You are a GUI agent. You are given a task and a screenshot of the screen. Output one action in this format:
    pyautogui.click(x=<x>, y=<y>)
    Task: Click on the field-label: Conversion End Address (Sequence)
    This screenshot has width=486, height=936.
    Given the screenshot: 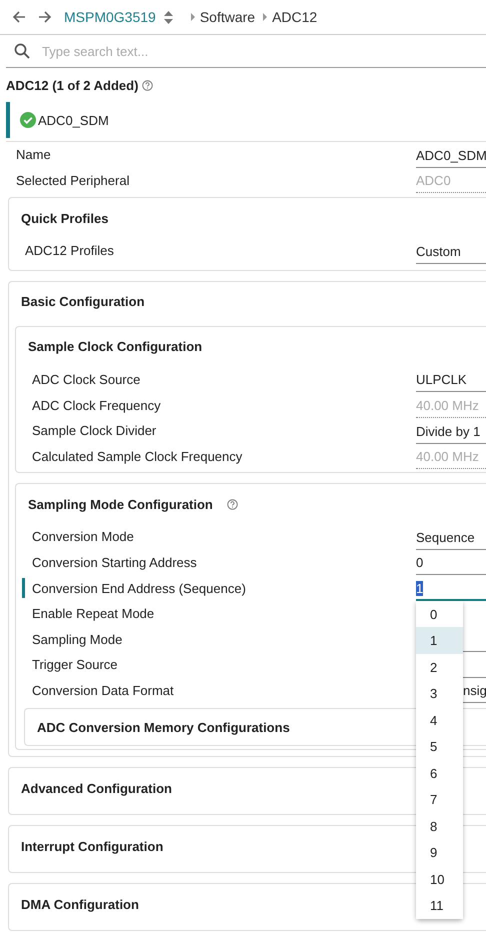 What is the action you would take?
    pyautogui.click(x=139, y=588)
    